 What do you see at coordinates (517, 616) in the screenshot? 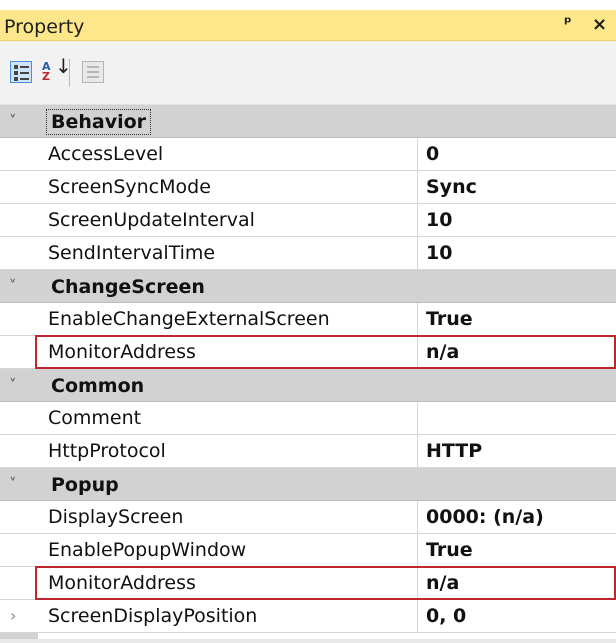
I see `property-value: 0, 0` at bounding box center [517, 616].